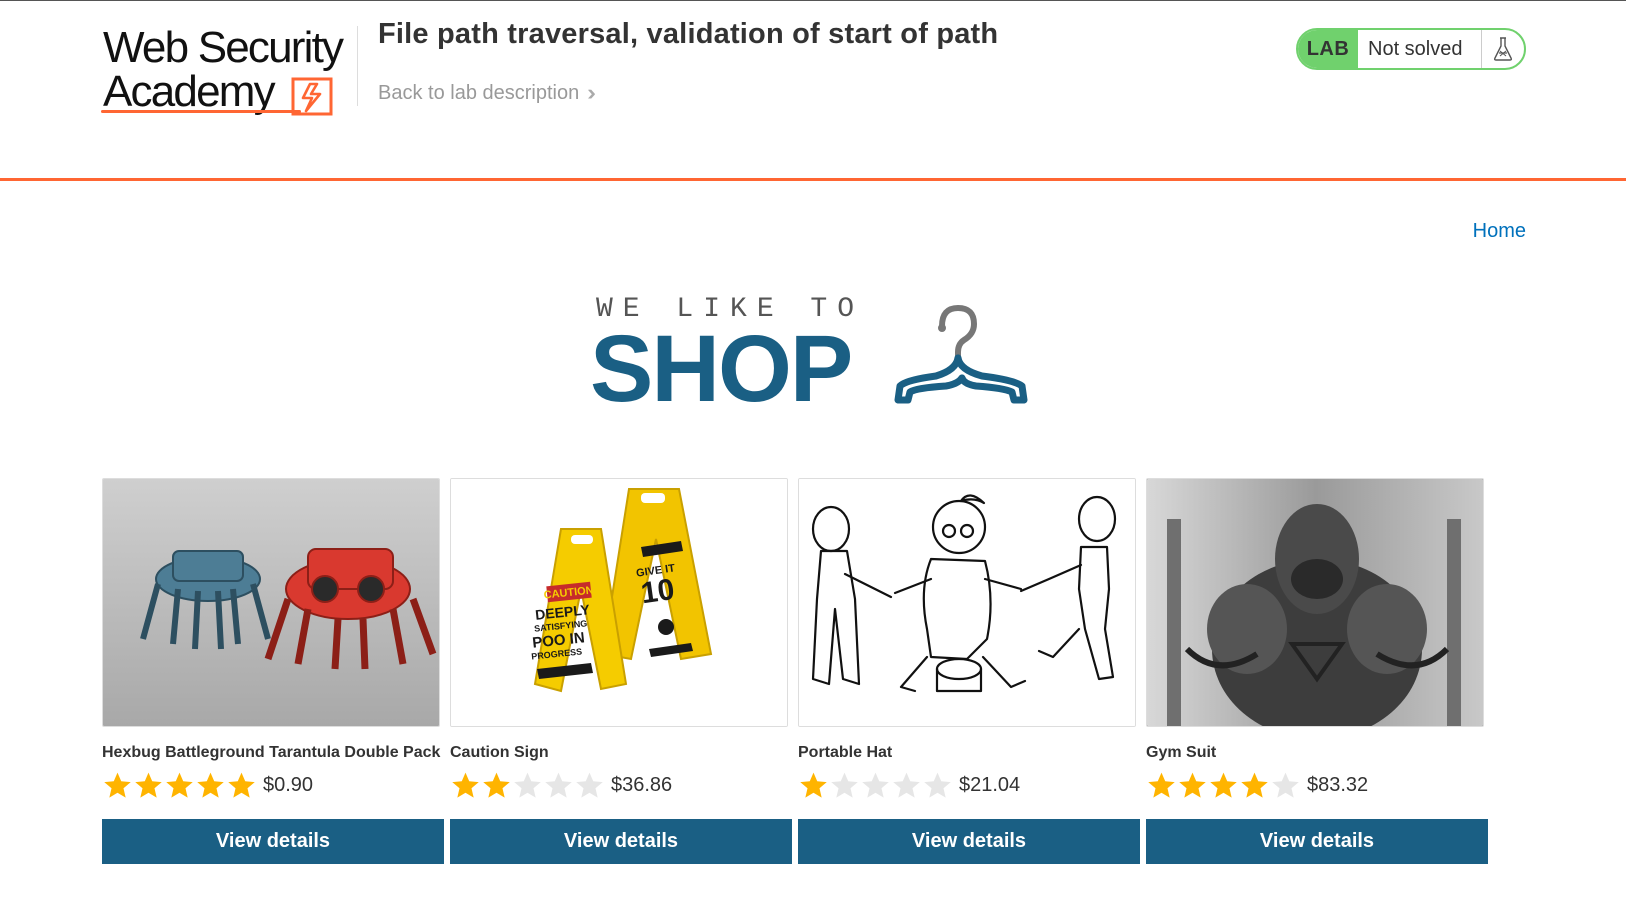  Describe the element at coordinates (845, 752) in the screenshot. I see `product-name: Portable Hat` at that location.